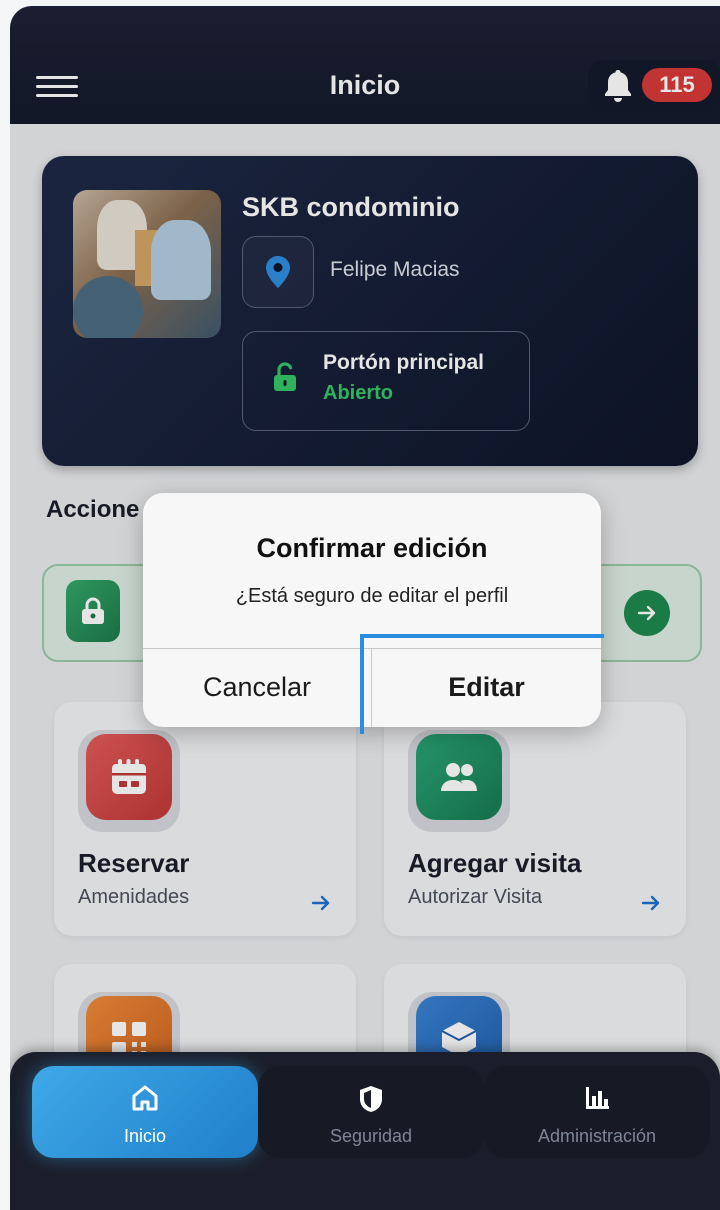  Describe the element at coordinates (371, 1099) in the screenshot. I see `shield-icon` at that location.